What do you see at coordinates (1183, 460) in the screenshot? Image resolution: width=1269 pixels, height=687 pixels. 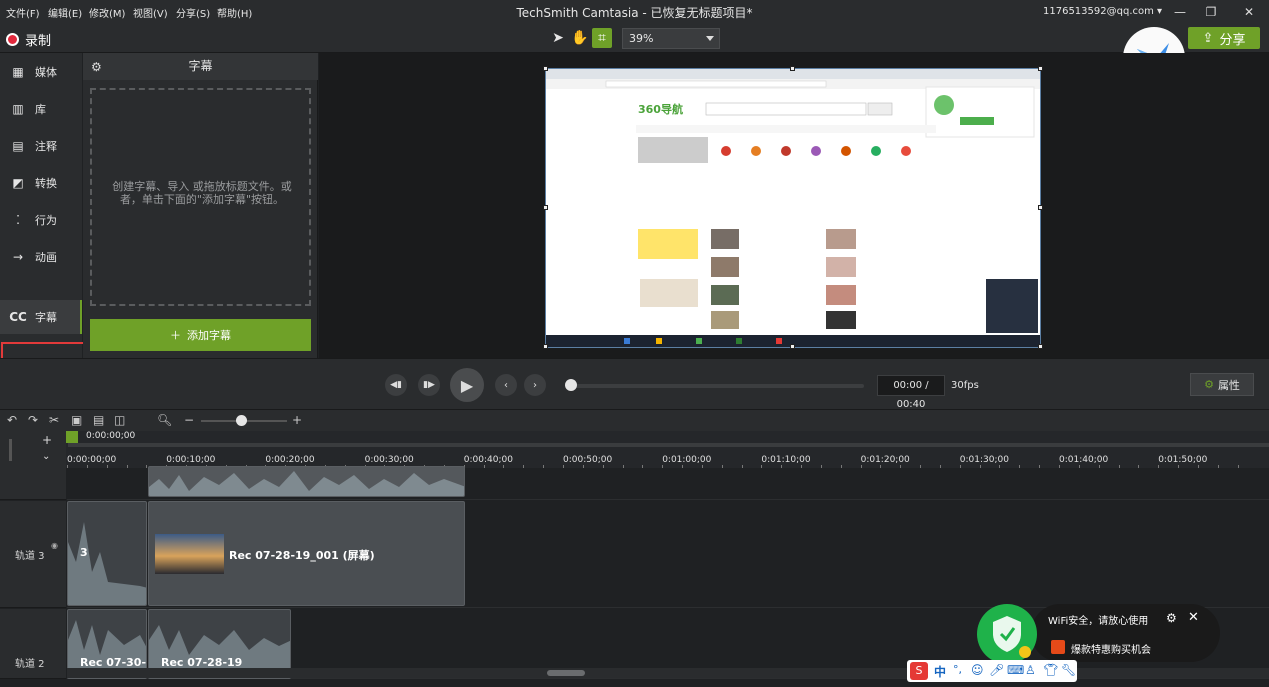 I see `ruler-tick-label: 0:01:50;00` at bounding box center [1183, 460].